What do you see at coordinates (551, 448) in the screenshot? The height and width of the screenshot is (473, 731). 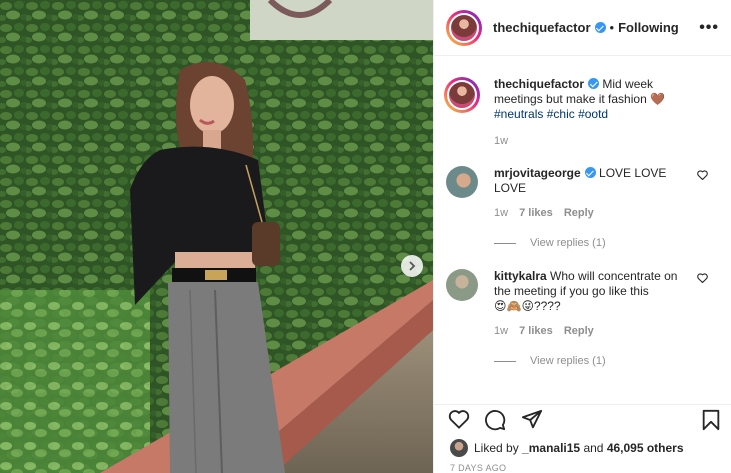 I see `liker-username: _manali15` at bounding box center [551, 448].